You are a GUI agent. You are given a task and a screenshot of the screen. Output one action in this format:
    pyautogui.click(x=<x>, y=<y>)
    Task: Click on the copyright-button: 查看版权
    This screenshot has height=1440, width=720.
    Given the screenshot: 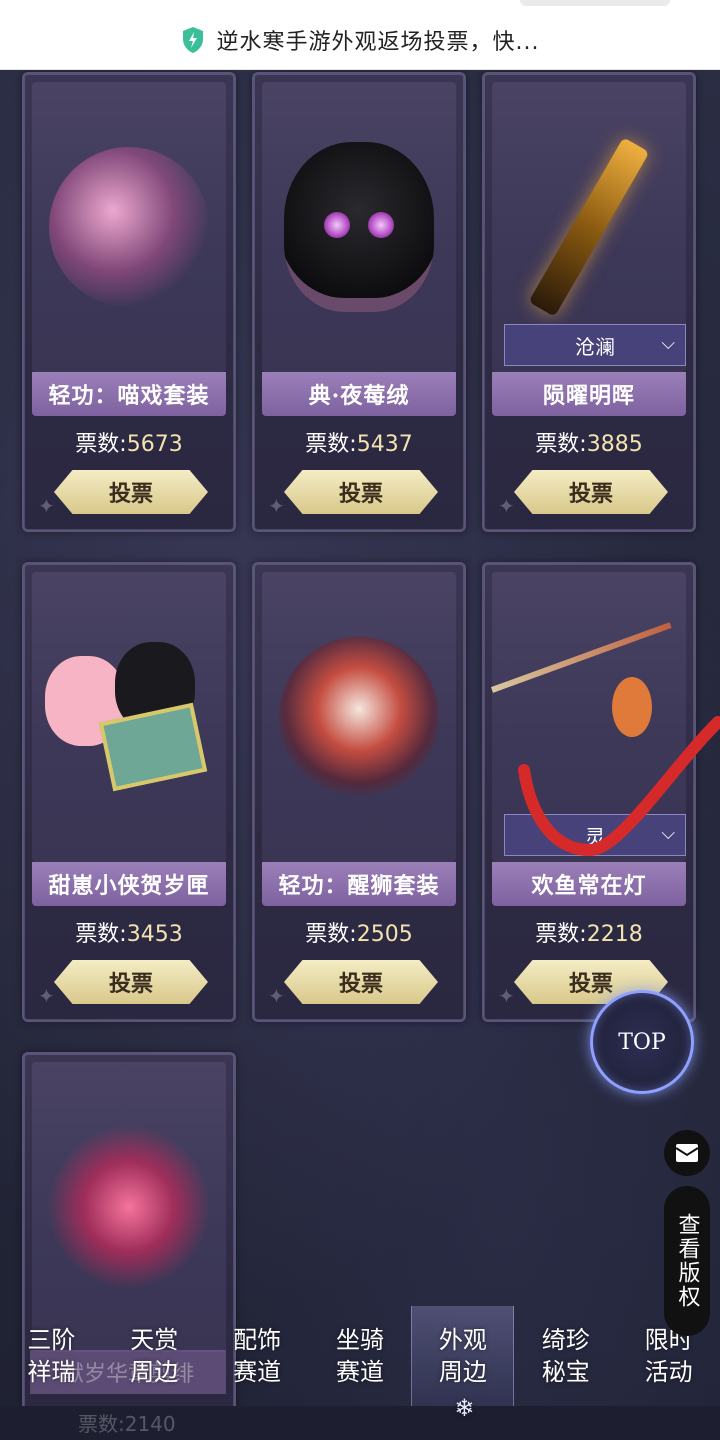 What is the action you would take?
    pyautogui.click(x=687, y=1261)
    